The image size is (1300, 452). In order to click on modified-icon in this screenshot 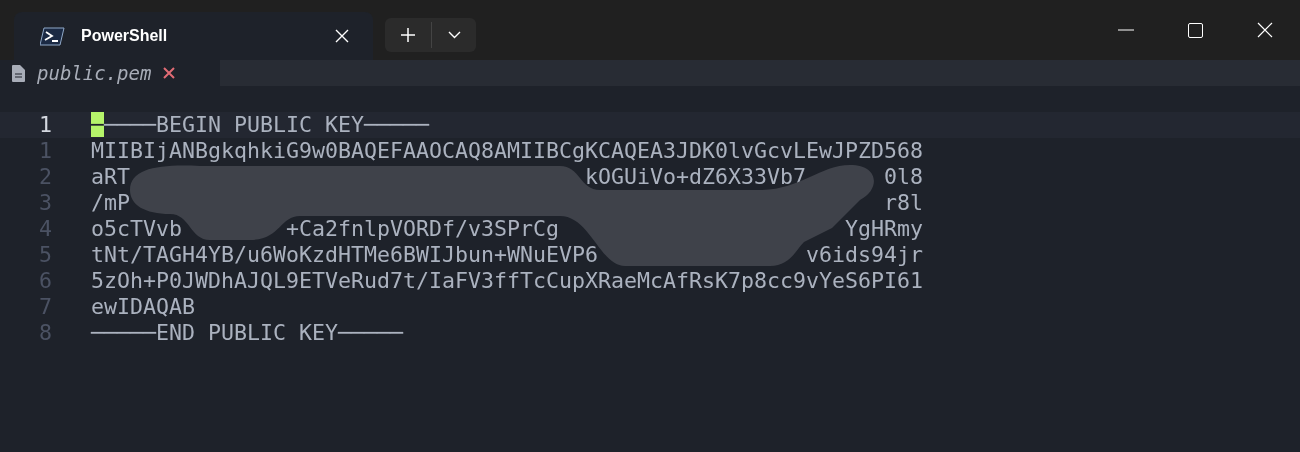, I will do `click(169, 73)`.